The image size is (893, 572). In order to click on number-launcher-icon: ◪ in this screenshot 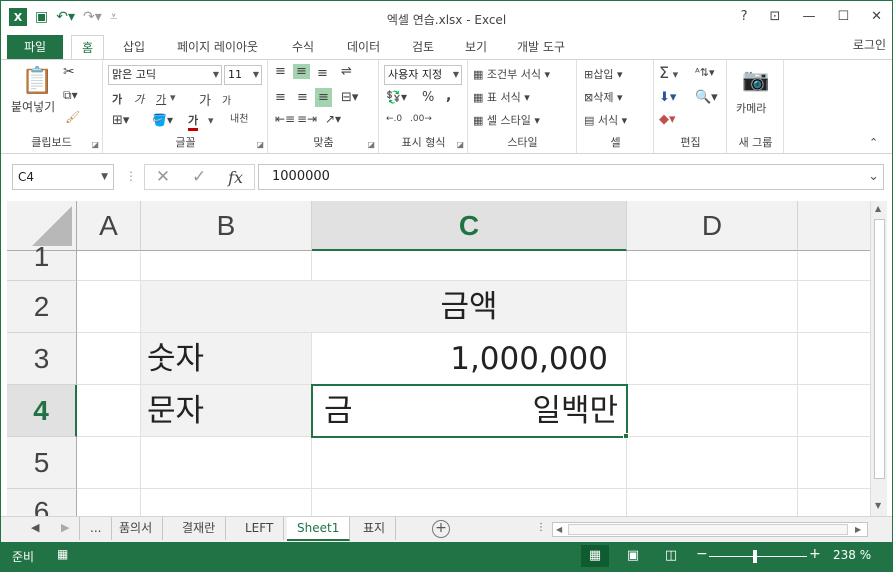, I will do `click(460, 144)`.